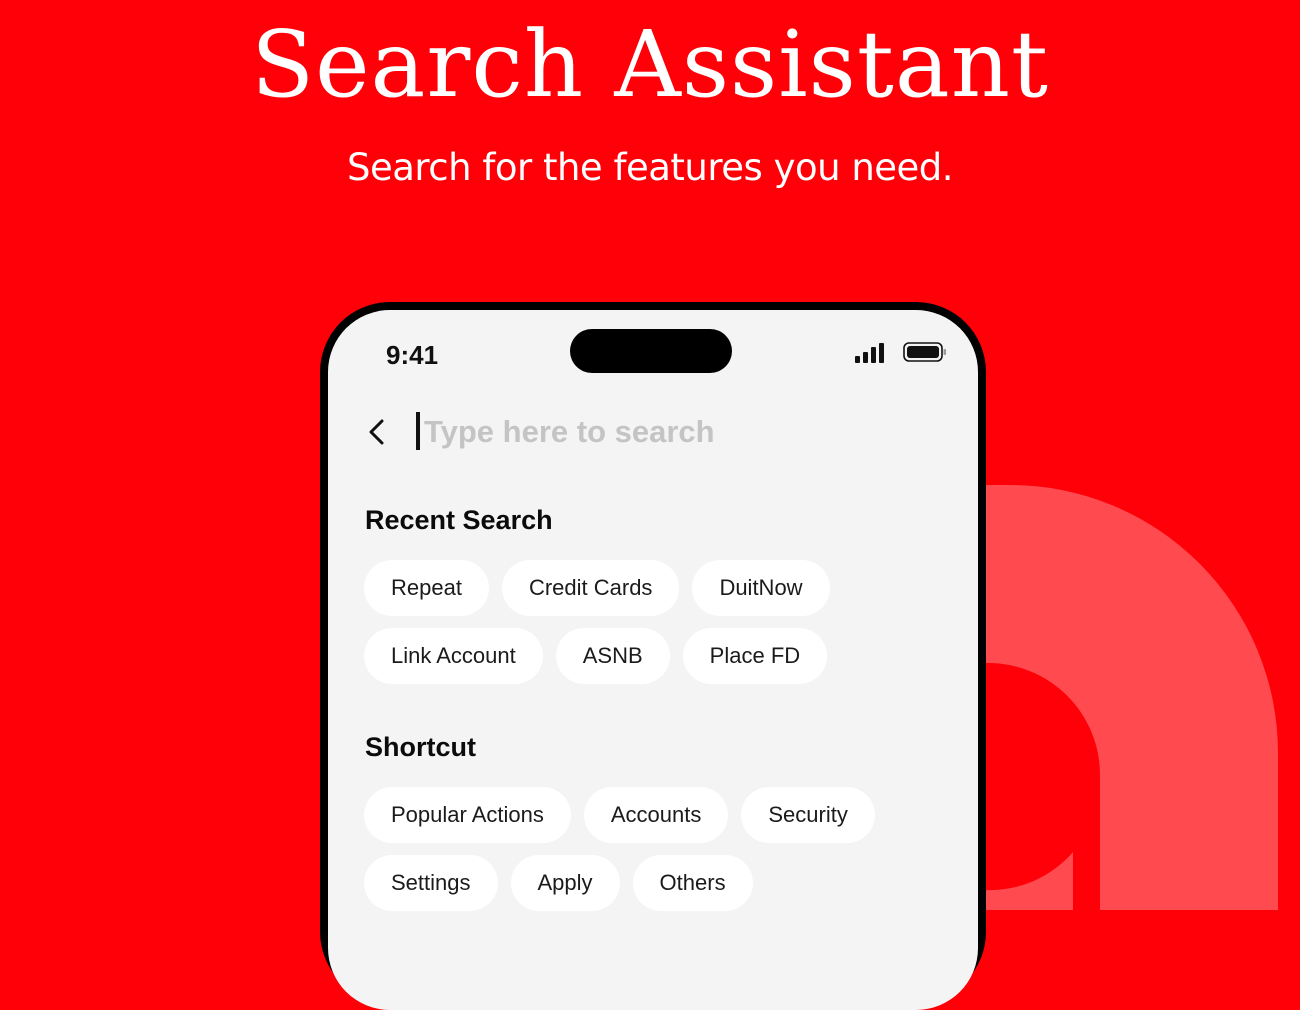 This screenshot has width=1300, height=1010. I want to click on chip-apply: Apply, so click(565, 883).